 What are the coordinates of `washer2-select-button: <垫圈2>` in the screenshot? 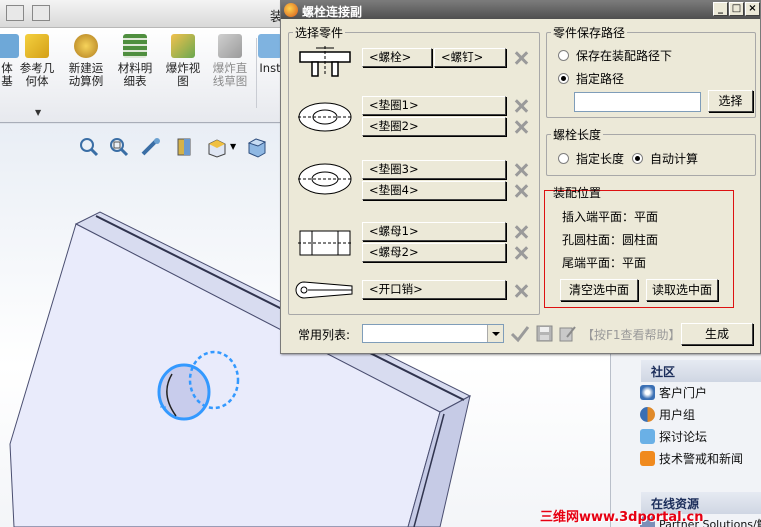 It's located at (434, 126).